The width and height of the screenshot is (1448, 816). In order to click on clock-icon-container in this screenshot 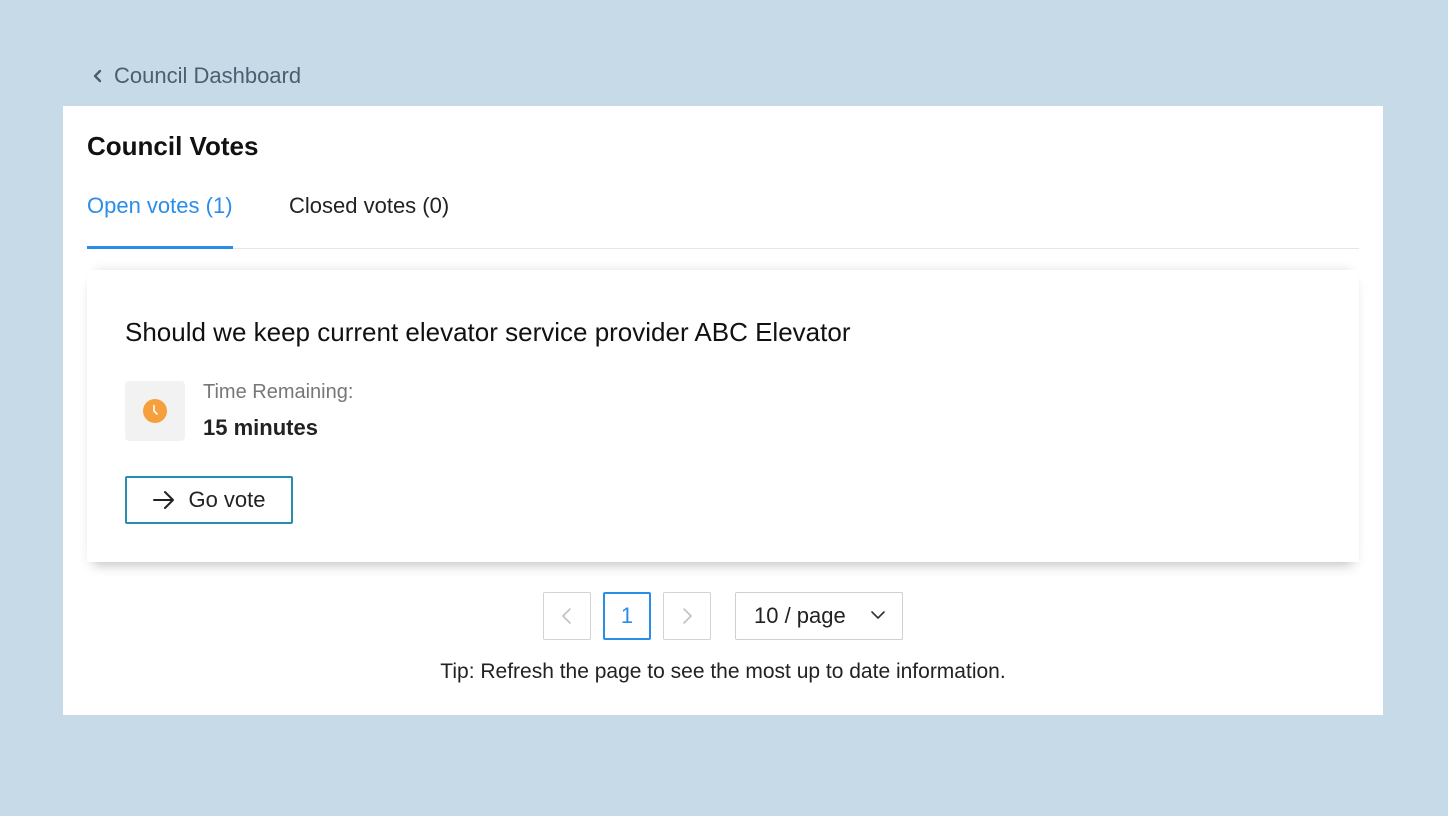, I will do `click(155, 411)`.